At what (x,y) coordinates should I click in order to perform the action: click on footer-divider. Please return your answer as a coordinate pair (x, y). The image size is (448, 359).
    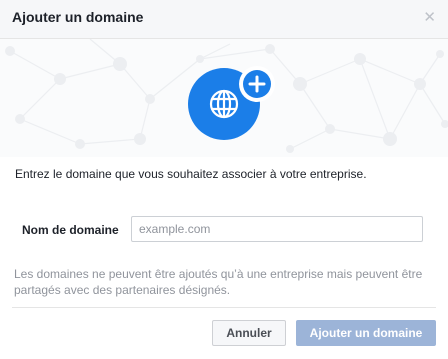
    Looking at the image, I should click on (224, 307).